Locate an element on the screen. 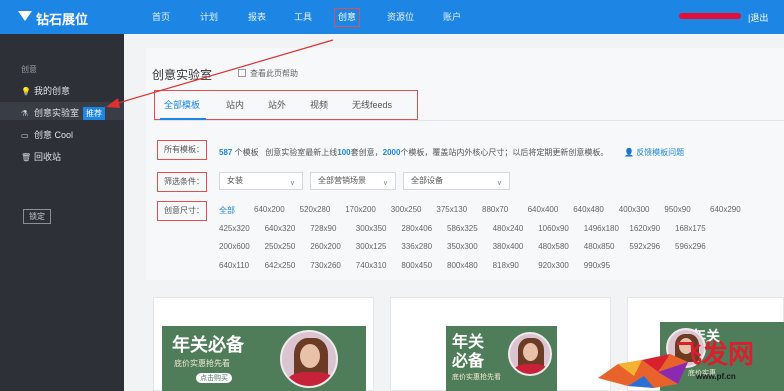 This screenshot has height=391, width=784. scenario-select: 全部营销场景 ∨ is located at coordinates (353, 181).